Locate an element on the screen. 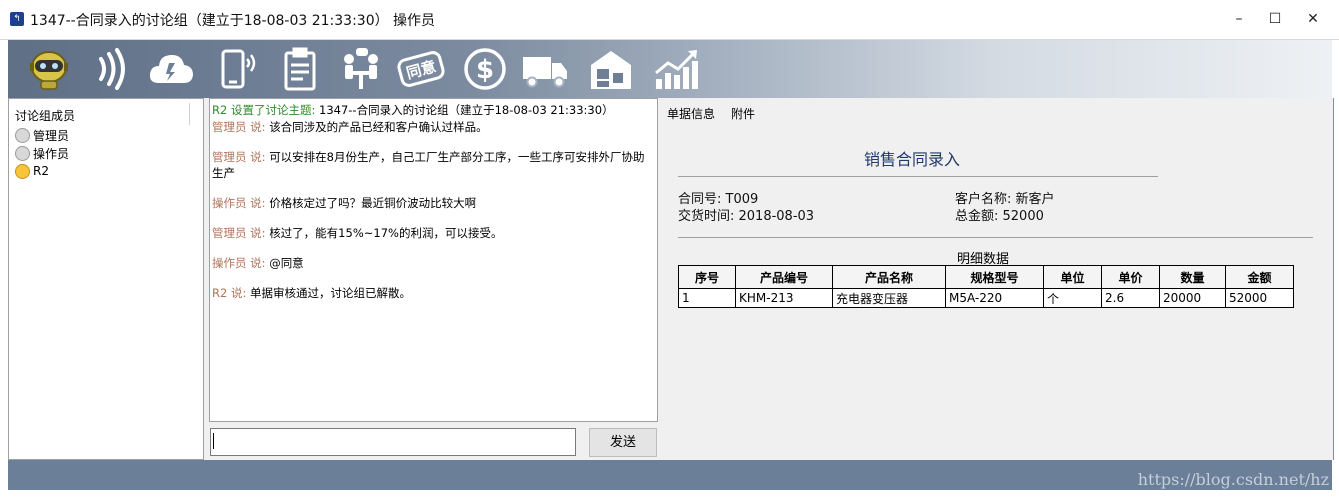  total-amount: 总金额: 52000 is located at coordinates (999, 216).